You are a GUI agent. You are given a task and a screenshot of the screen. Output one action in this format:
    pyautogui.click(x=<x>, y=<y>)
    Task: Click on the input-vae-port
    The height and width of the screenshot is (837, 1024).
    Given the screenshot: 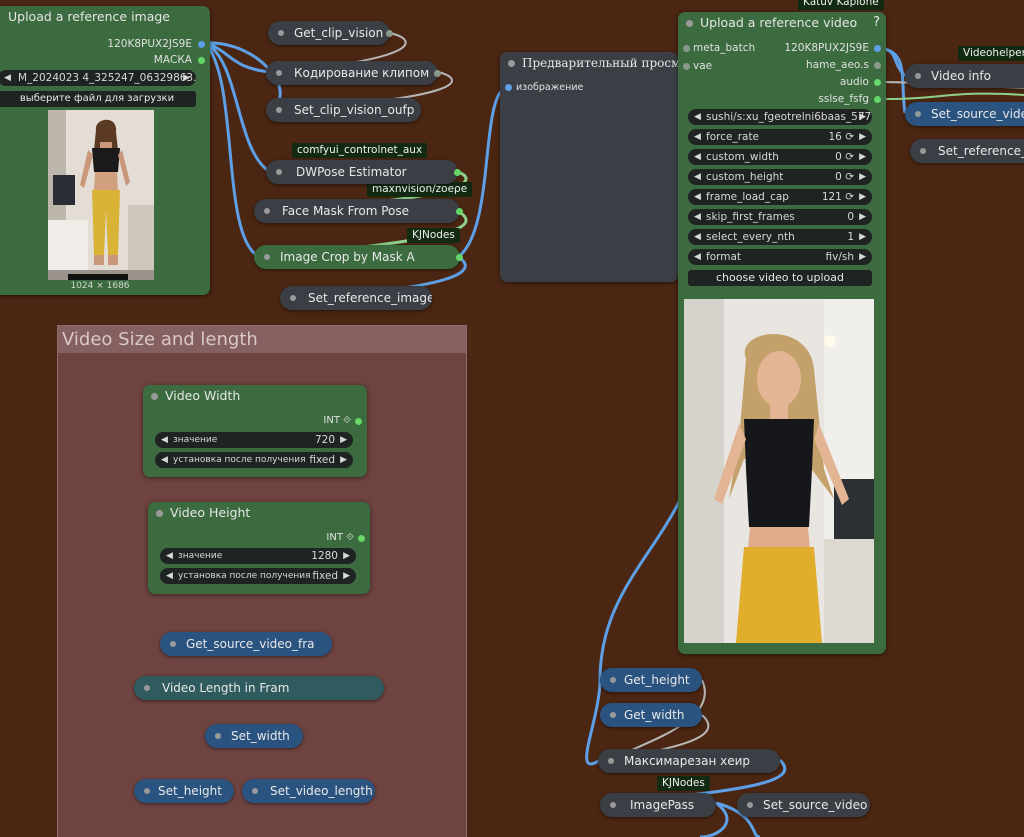 What is the action you would take?
    pyautogui.click(x=686, y=66)
    